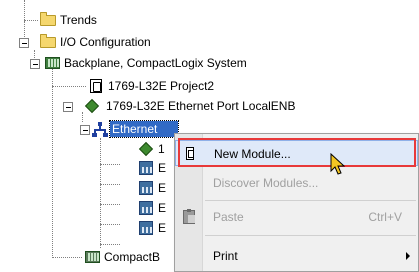 This screenshot has height=272, width=419. Describe the element at coordinates (132, 257) in the screenshot. I see `tree-item-compact-bus: CompactB` at that location.